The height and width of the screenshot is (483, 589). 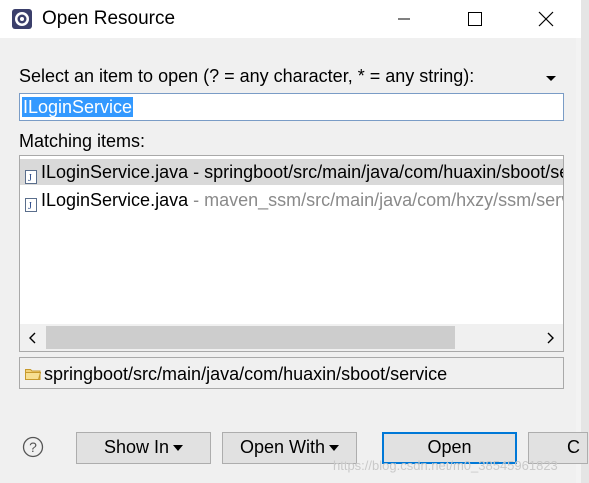 What do you see at coordinates (82, 141) in the screenshot?
I see `matching-items-label: Matching items:` at bounding box center [82, 141].